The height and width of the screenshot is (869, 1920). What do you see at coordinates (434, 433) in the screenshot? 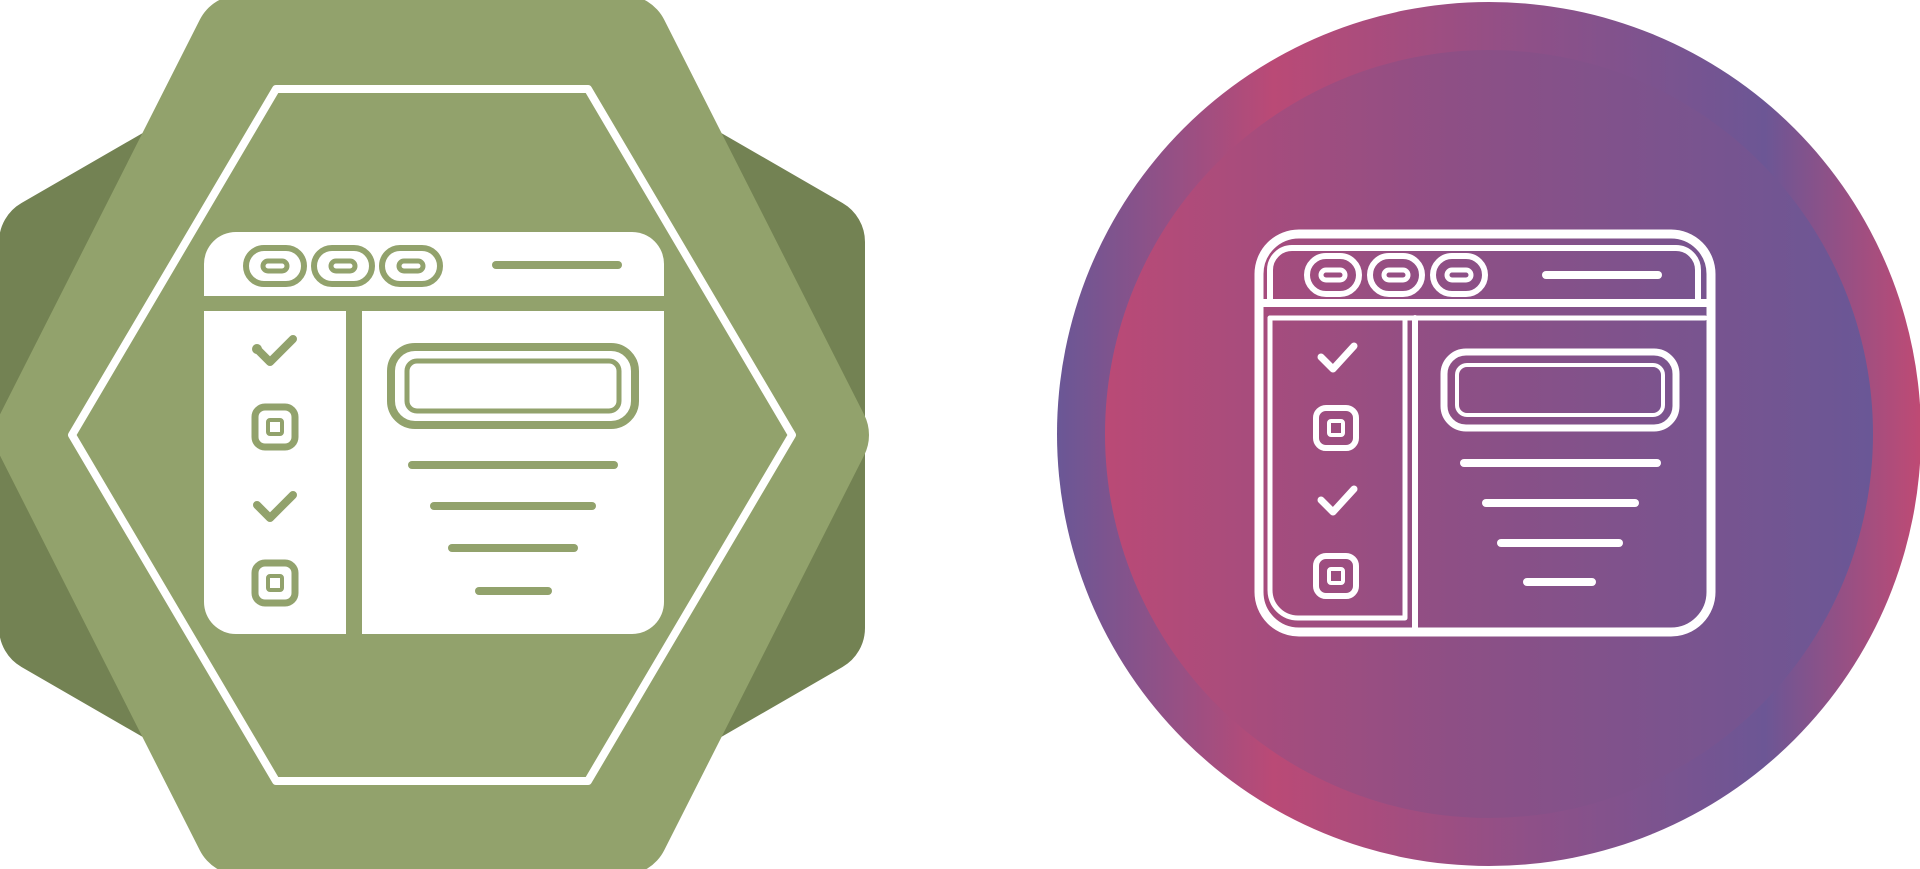
I see `browser-checklist-glyph-icon` at bounding box center [434, 433].